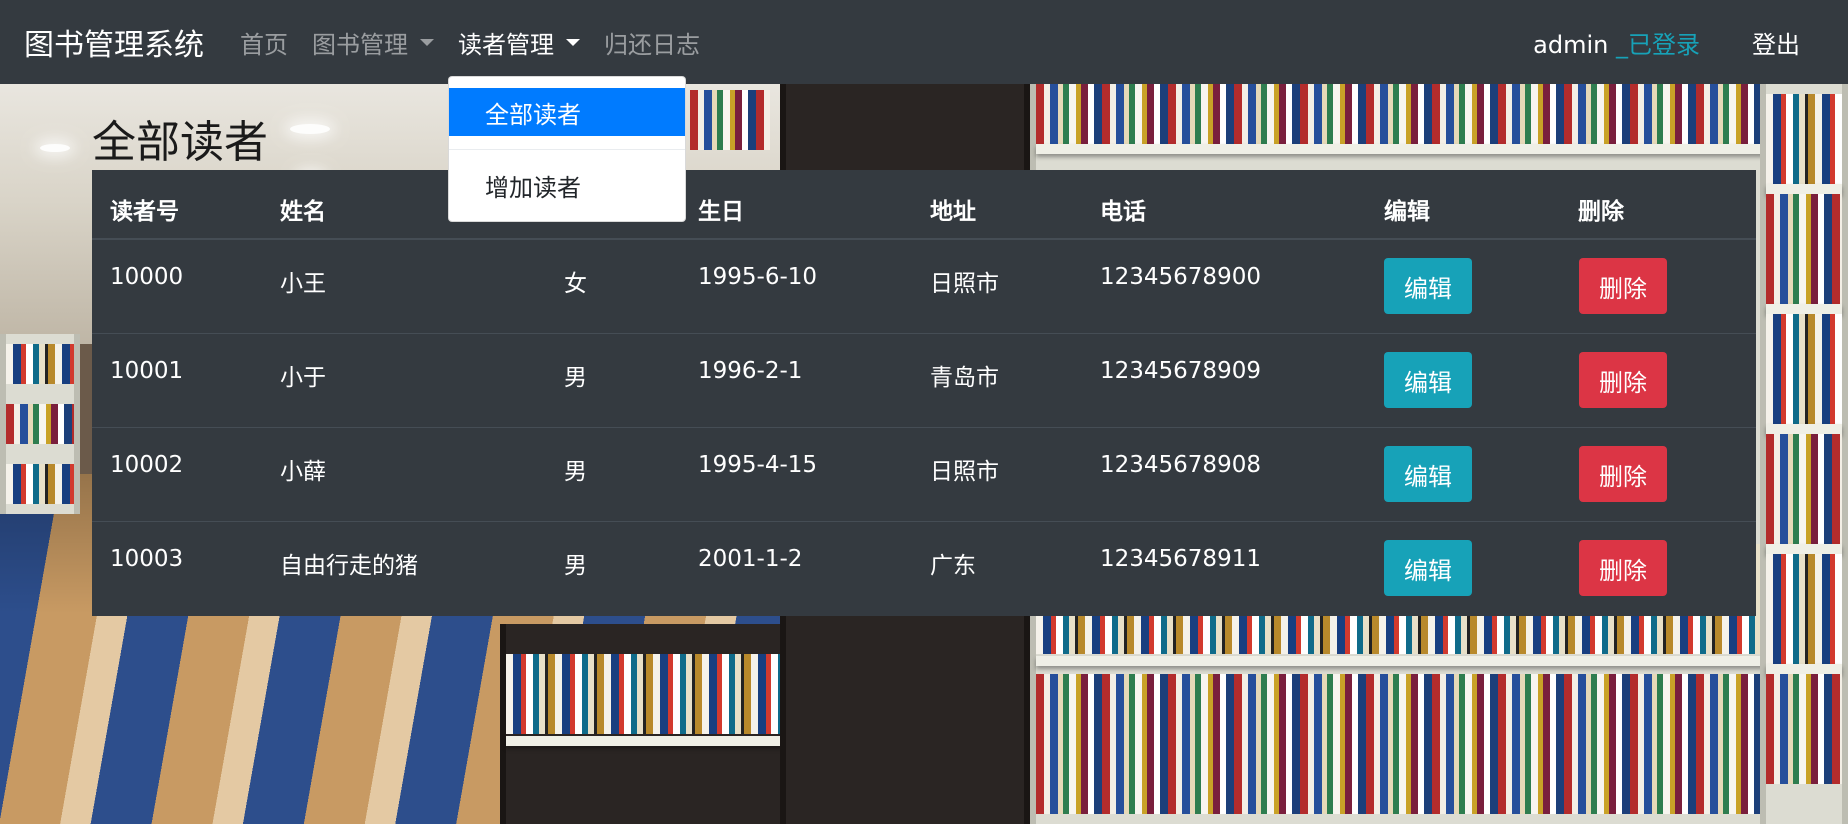 The height and width of the screenshot is (824, 1848). I want to click on navbar-right: admin _已登录 登出, so click(1690, 42).